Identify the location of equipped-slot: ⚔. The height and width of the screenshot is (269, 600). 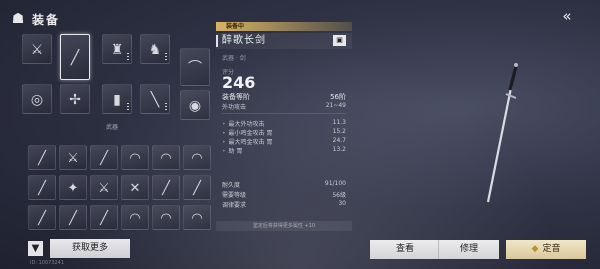
(37, 49).